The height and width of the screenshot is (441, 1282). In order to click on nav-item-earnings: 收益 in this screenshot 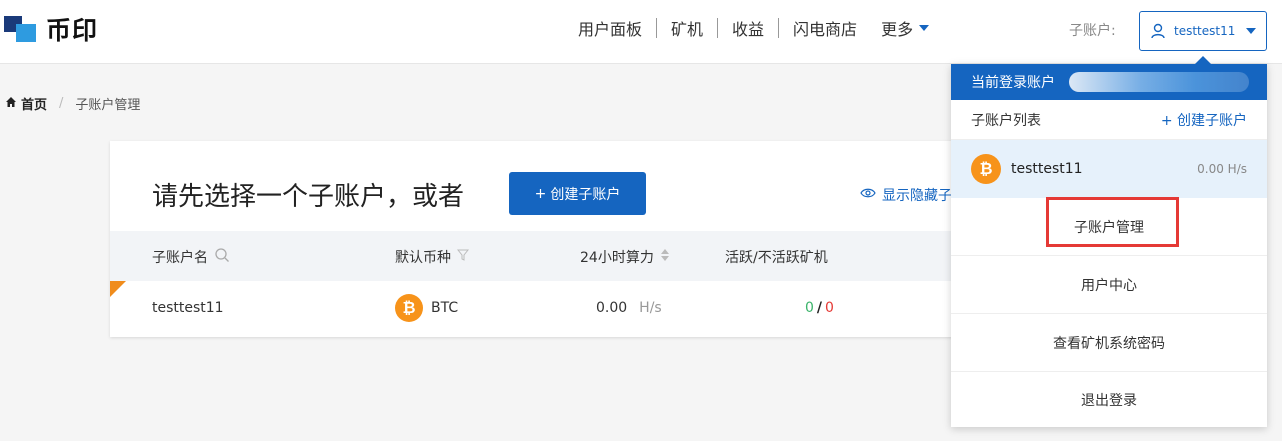, I will do `click(748, 28)`.